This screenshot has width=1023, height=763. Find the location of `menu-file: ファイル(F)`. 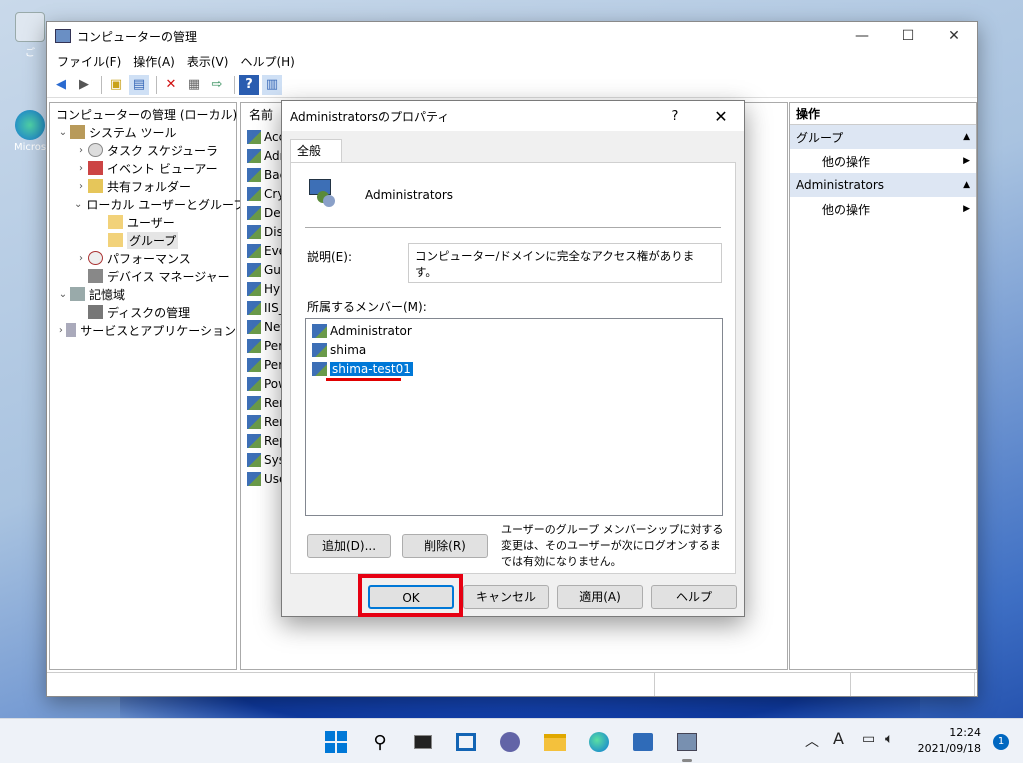

menu-file: ファイル(F) is located at coordinates (89, 61).